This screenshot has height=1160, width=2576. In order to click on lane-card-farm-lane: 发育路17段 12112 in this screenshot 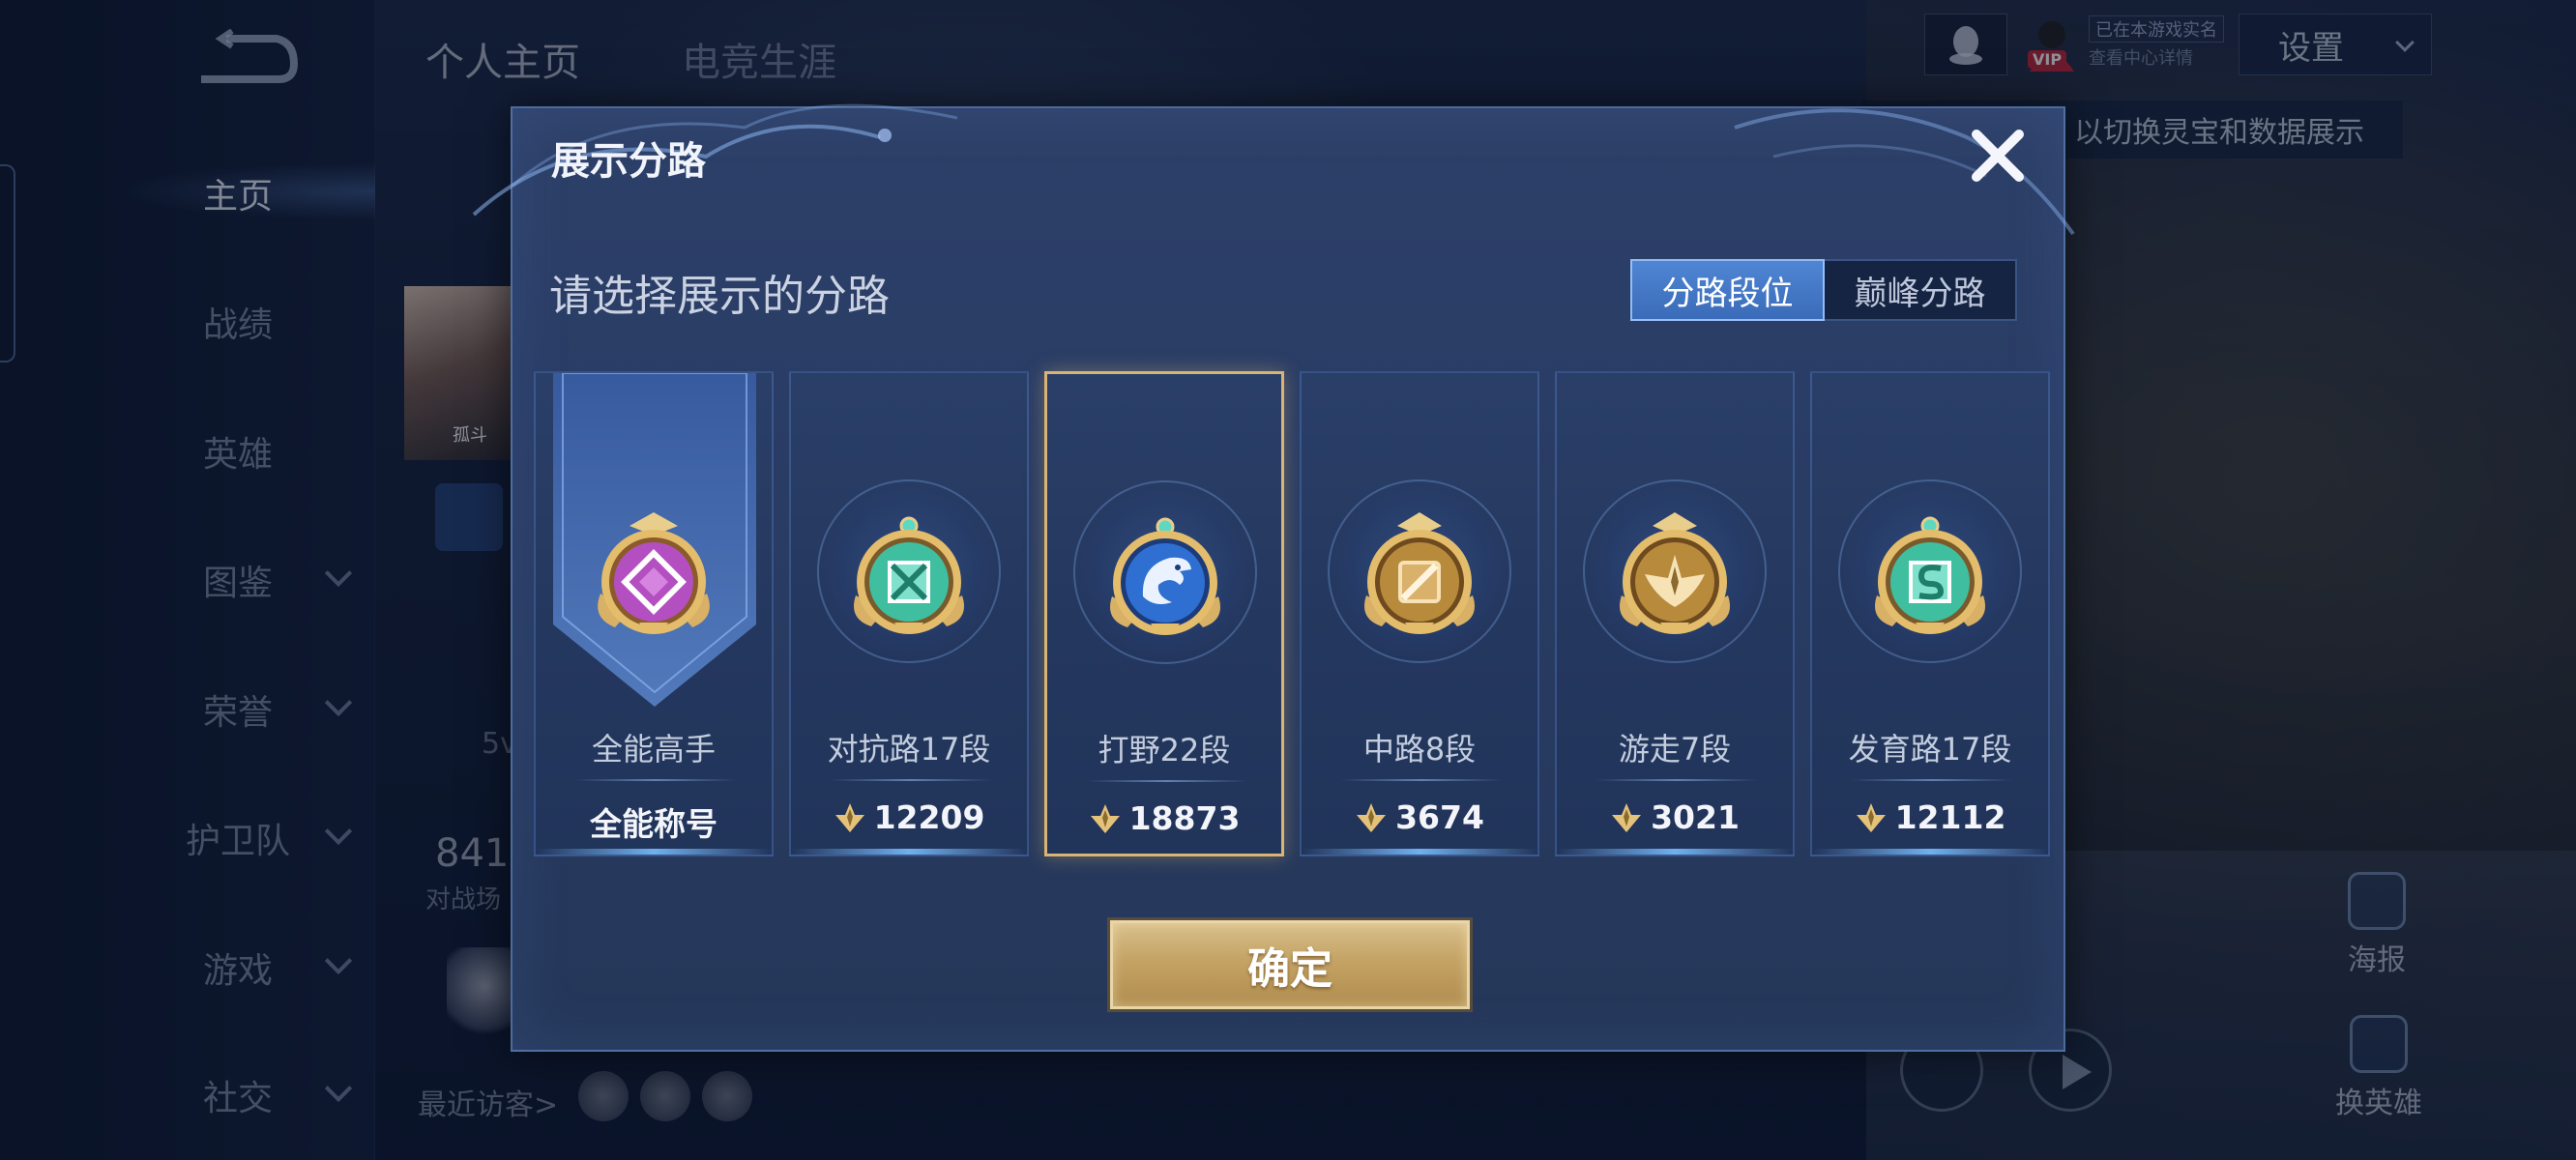, I will do `click(1930, 613)`.